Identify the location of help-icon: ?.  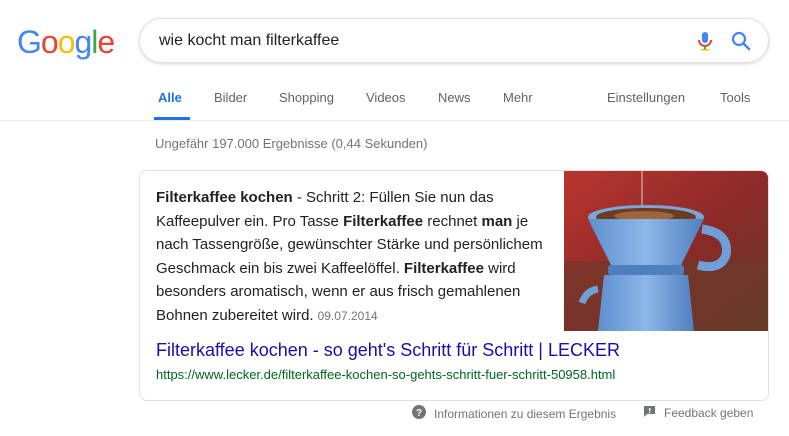
(419, 413).